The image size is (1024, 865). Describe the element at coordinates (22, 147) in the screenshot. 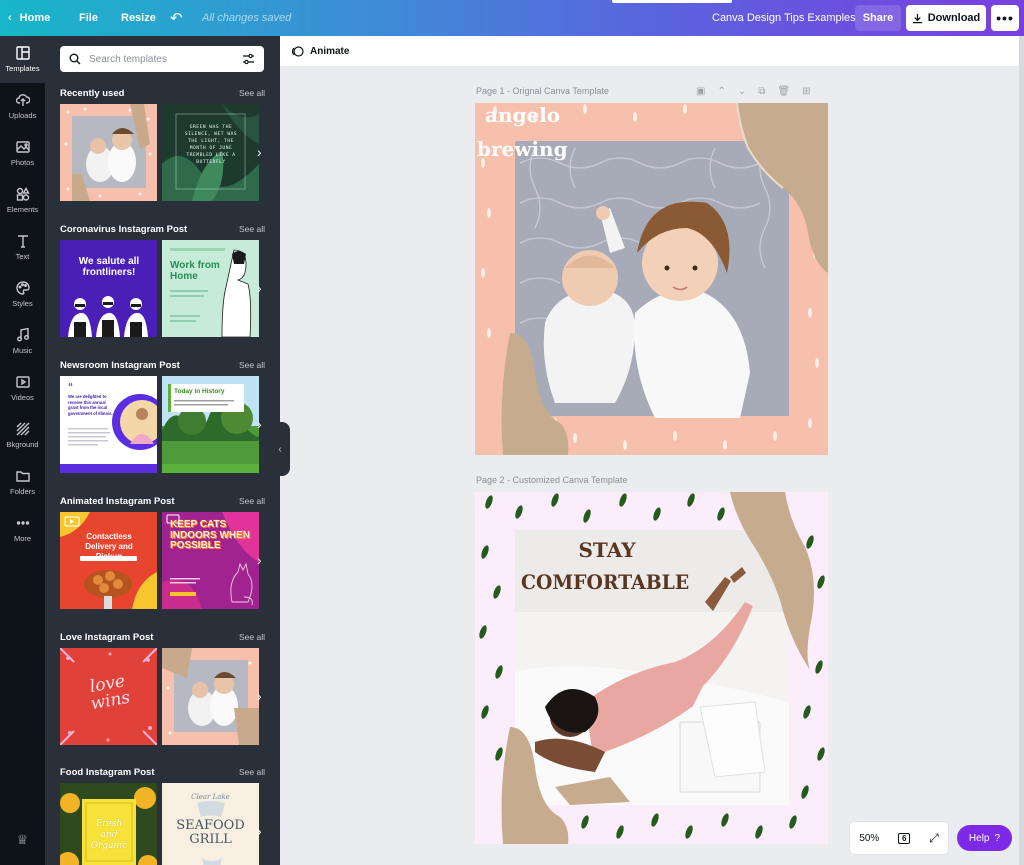

I see `photos-icon` at that location.